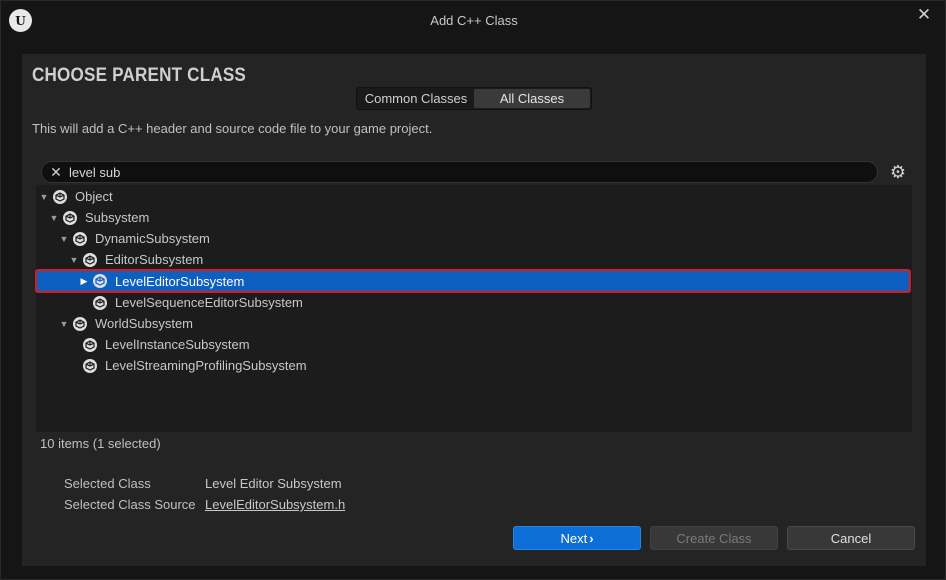  Describe the element at coordinates (180, 281) in the screenshot. I see `tree-item-label: LevelEditorSubsystem` at that location.